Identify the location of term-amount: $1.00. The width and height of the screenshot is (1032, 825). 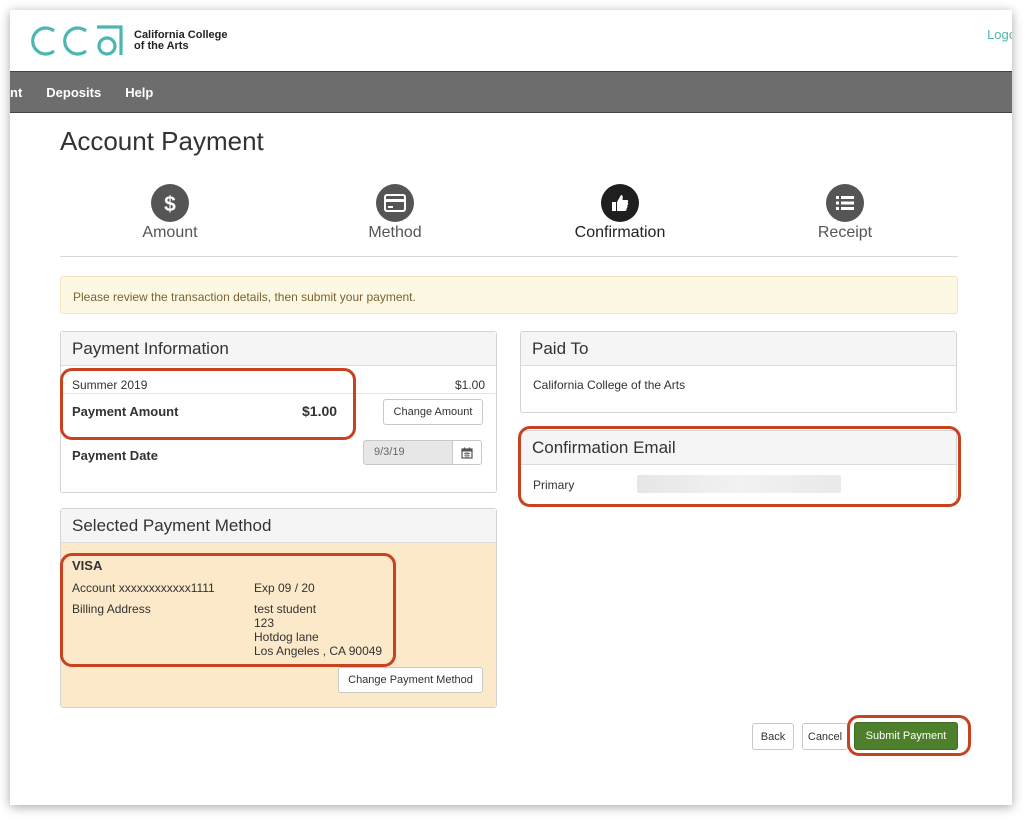
(469, 385).